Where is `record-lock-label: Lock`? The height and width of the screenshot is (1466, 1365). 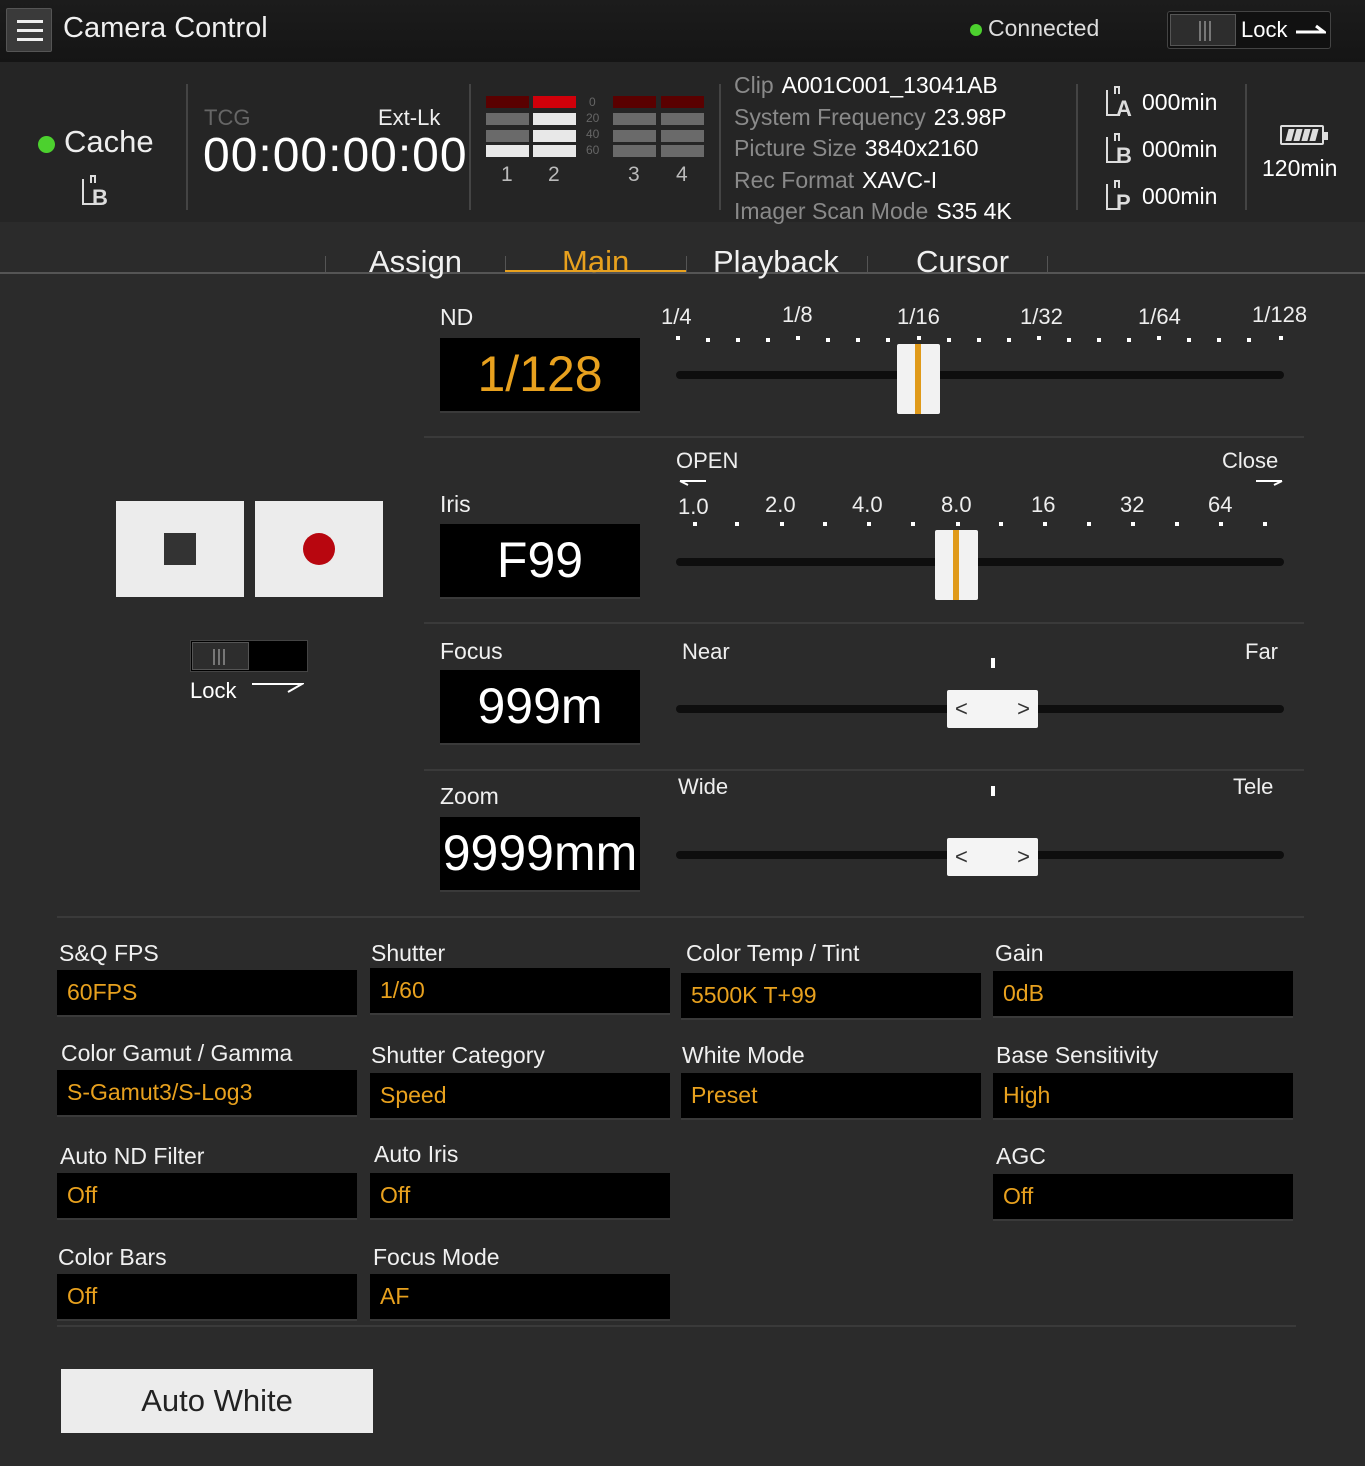
record-lock-label: Lock is located at coordinates (213, 690).